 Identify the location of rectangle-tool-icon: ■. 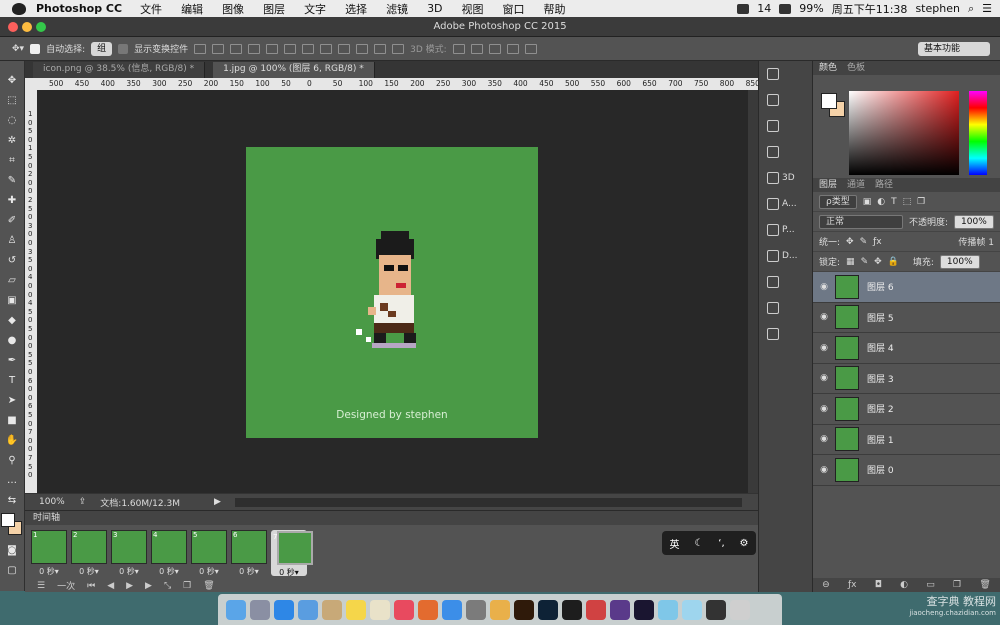
(12, 420).